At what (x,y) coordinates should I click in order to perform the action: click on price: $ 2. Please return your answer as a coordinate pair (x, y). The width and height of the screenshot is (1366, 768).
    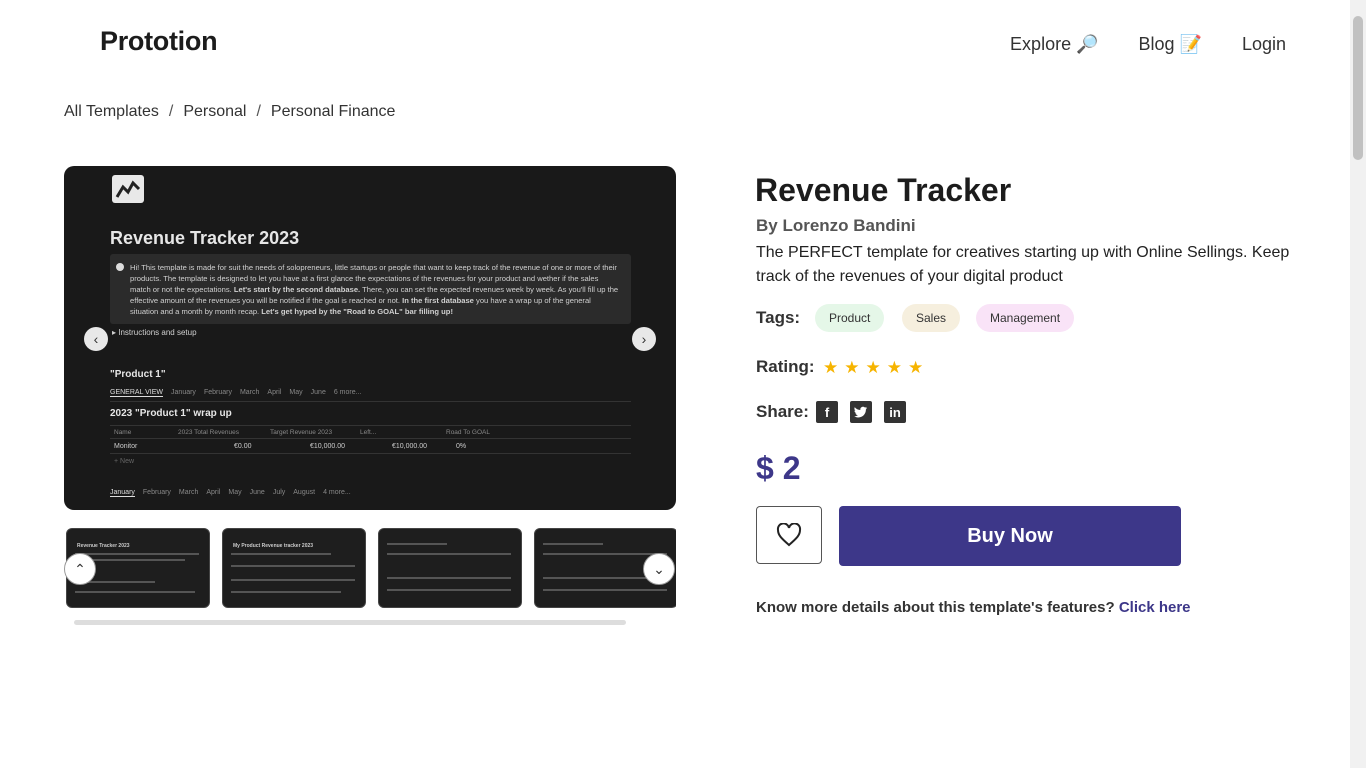
    Looking at the image, I should click on (778, 468).